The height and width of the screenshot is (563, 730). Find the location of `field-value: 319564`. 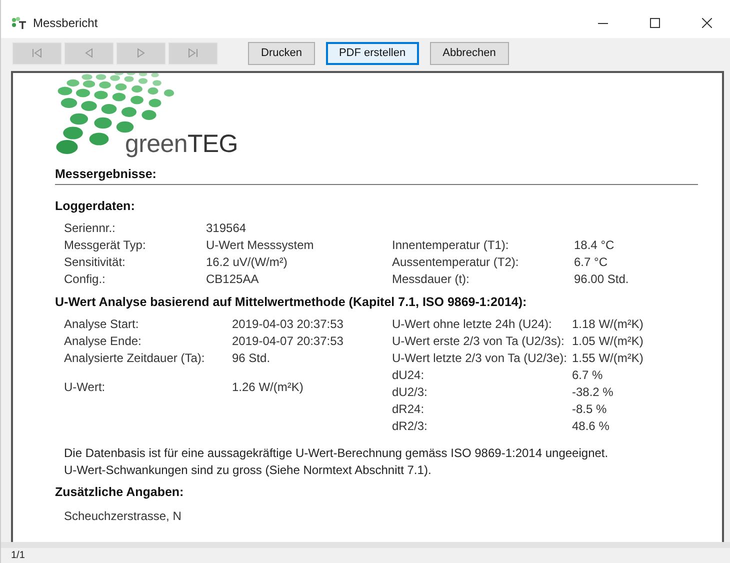

field-value: 319564 is located at coordinates (227, 228).